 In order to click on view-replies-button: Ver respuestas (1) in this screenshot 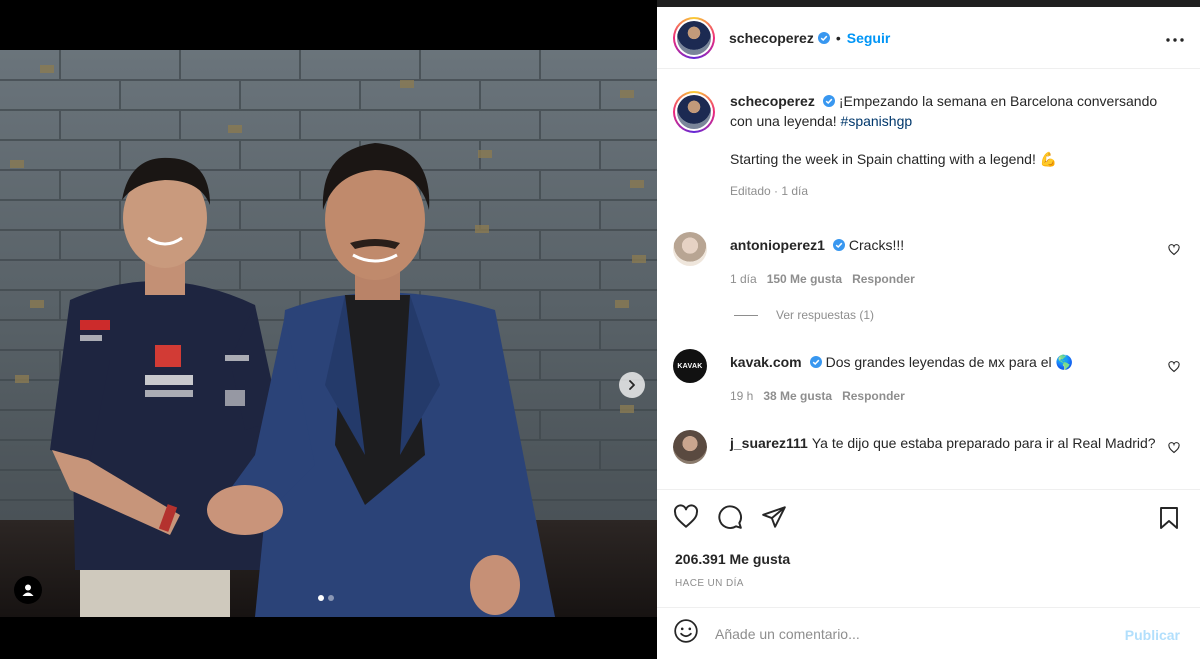, I will do `click(804, 315)`.